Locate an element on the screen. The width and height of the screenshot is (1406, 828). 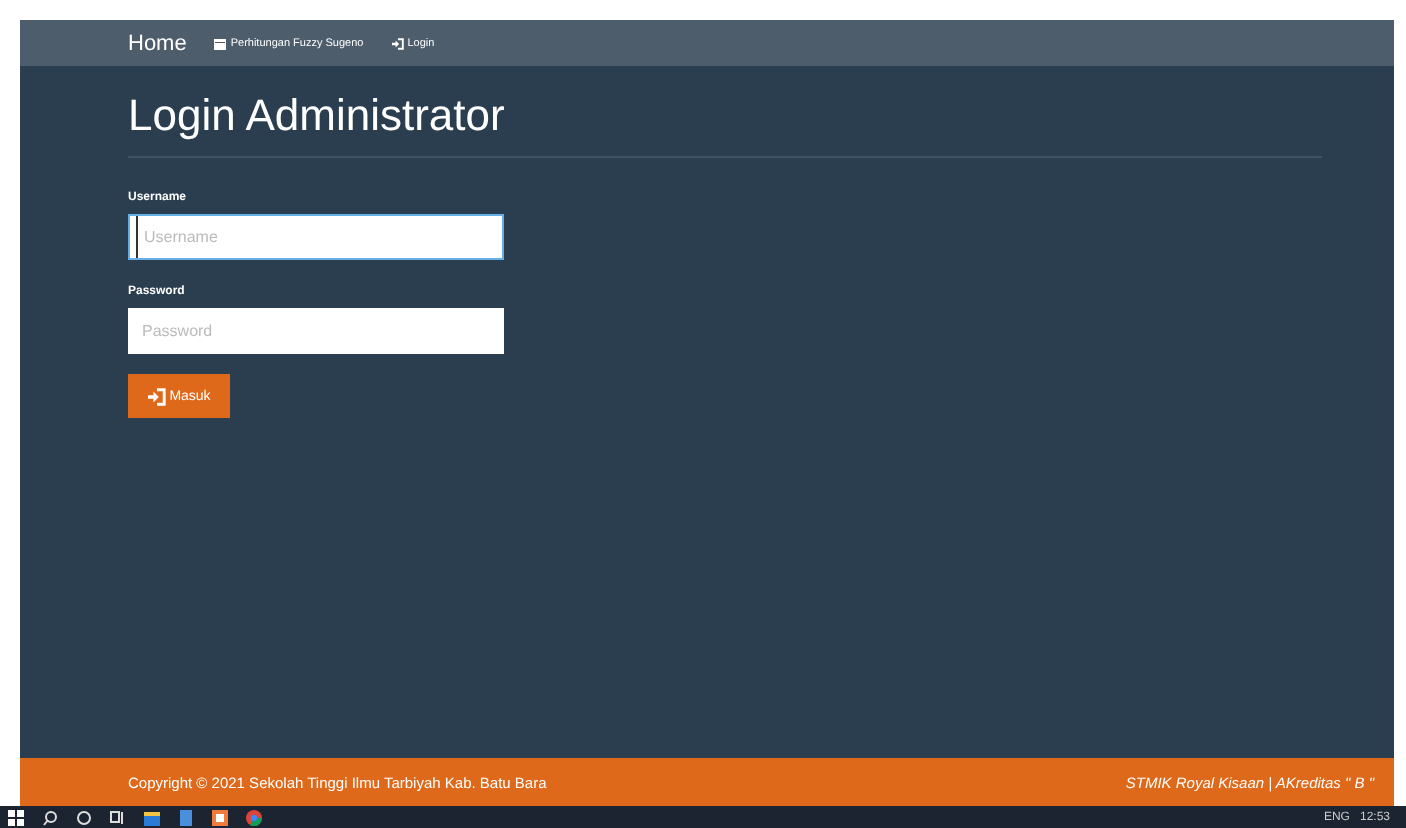
calendar-icon is located at coordinates (220, 43).